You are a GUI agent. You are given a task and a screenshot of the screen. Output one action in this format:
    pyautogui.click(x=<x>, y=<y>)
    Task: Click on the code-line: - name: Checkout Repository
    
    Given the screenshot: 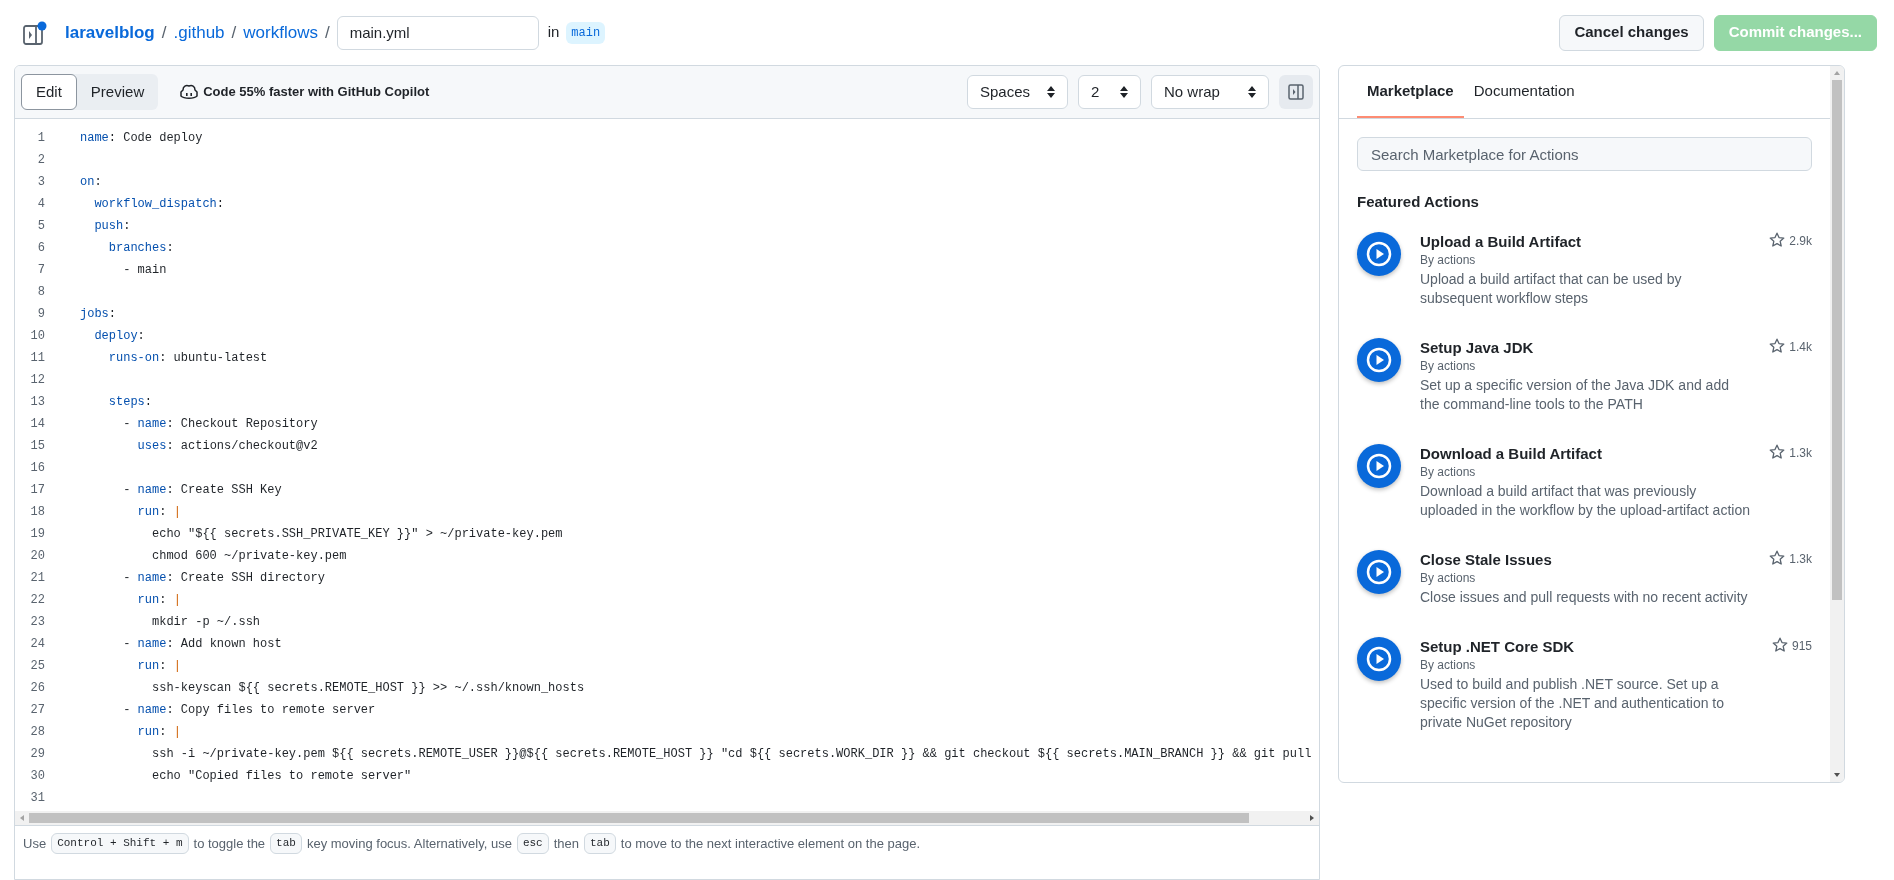 What is the action you would take?
    pyautogui.click(x=220, y=424)
    